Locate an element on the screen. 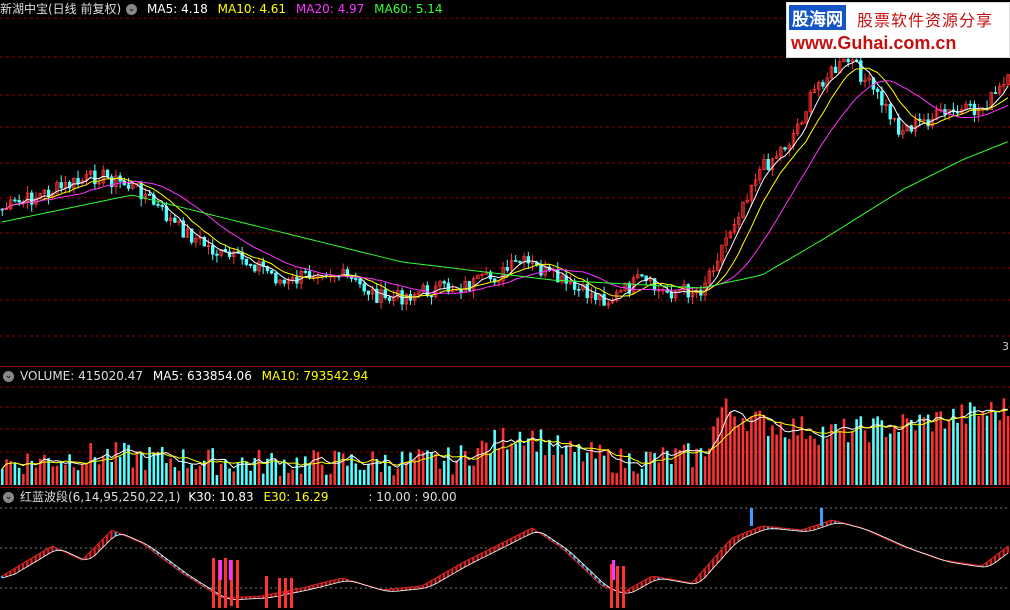 This screenshot has height=610, width=1010. level-lines-label: : 10.00 : 90.00 is located at coordinates (412, 497).